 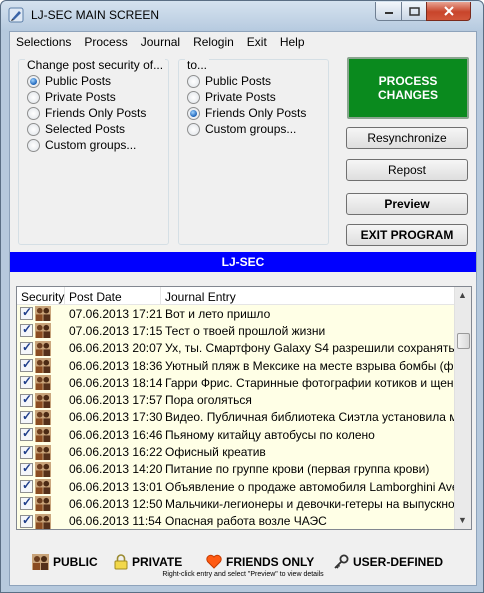 What do you see at coordinates (113, 295) in the screenshot?
I see `column-post-date: Post Date` at bounding box center [113, 295].